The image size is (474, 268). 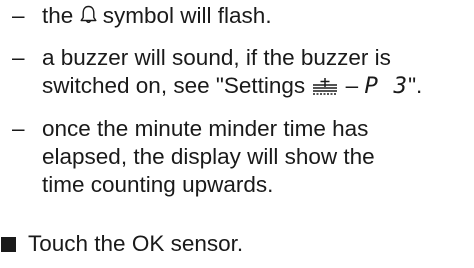 I want to click on item-text: a buzzer will sound, if the buzzer is, so click(x=216, y=57).